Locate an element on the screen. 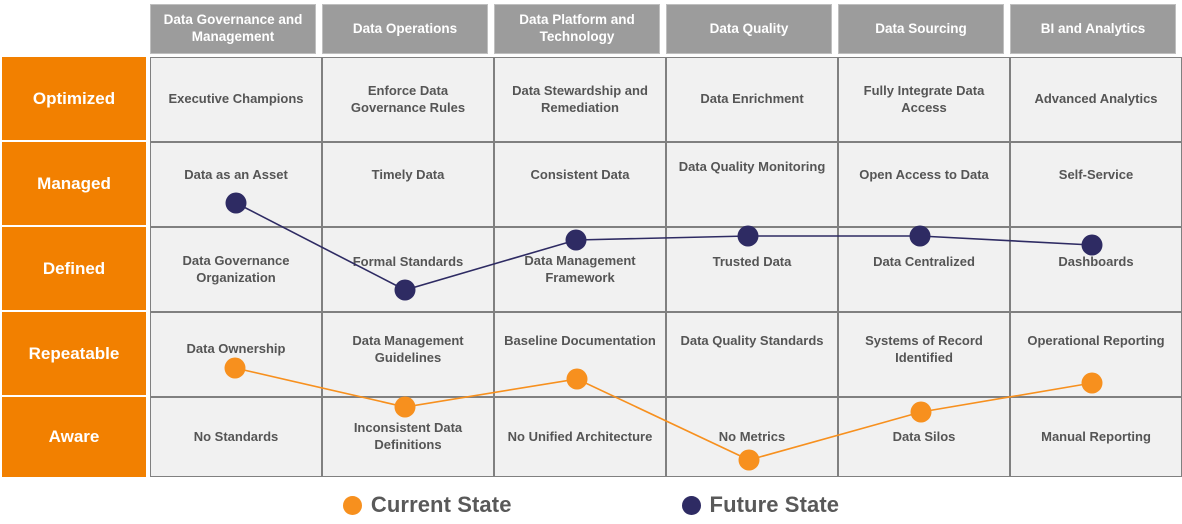 The image size is (1182, 524). cell-text: Data Silos is located at coordinates (924, 436).